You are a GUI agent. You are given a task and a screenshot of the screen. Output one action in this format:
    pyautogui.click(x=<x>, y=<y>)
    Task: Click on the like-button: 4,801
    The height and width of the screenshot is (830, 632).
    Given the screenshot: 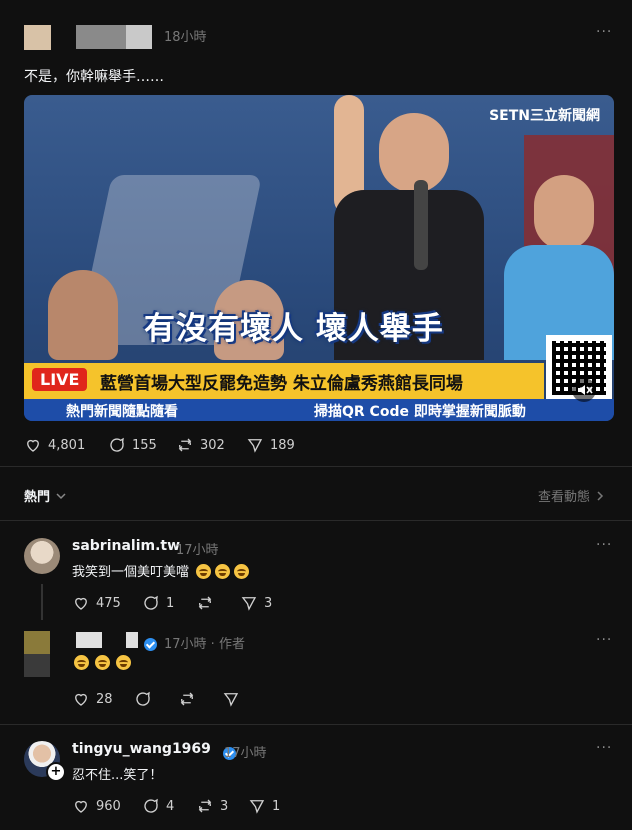 What is the action you would take?
    pyautogui.click(x=54, y=445)
    